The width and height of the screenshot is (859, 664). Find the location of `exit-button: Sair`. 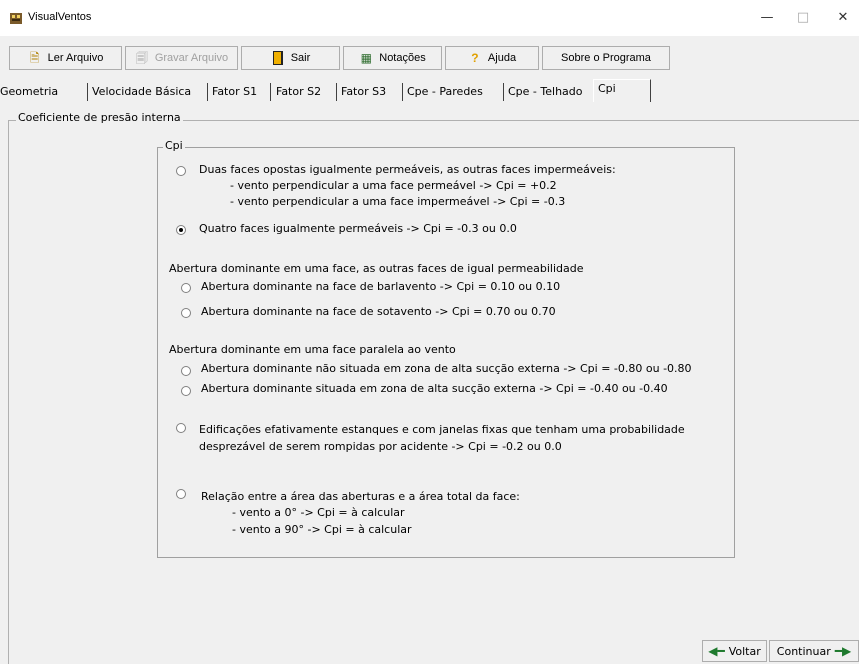

exit-button: Sair is located at coordinates (290, 58).